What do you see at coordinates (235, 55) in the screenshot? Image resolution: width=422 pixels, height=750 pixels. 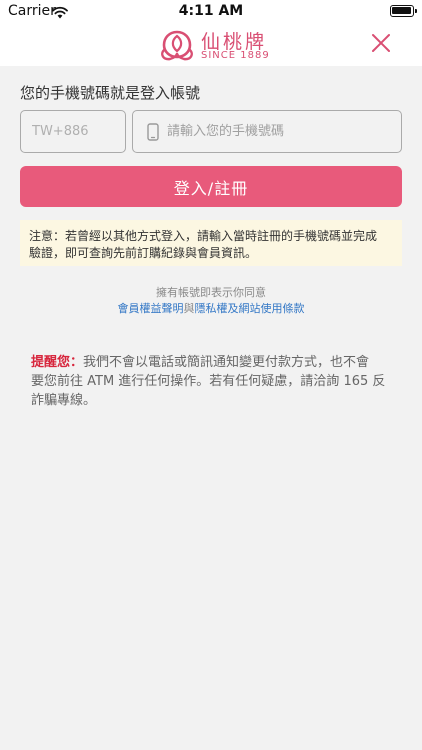 I see `brand-since: SINCE 1889` at bounding box center [235, 55].